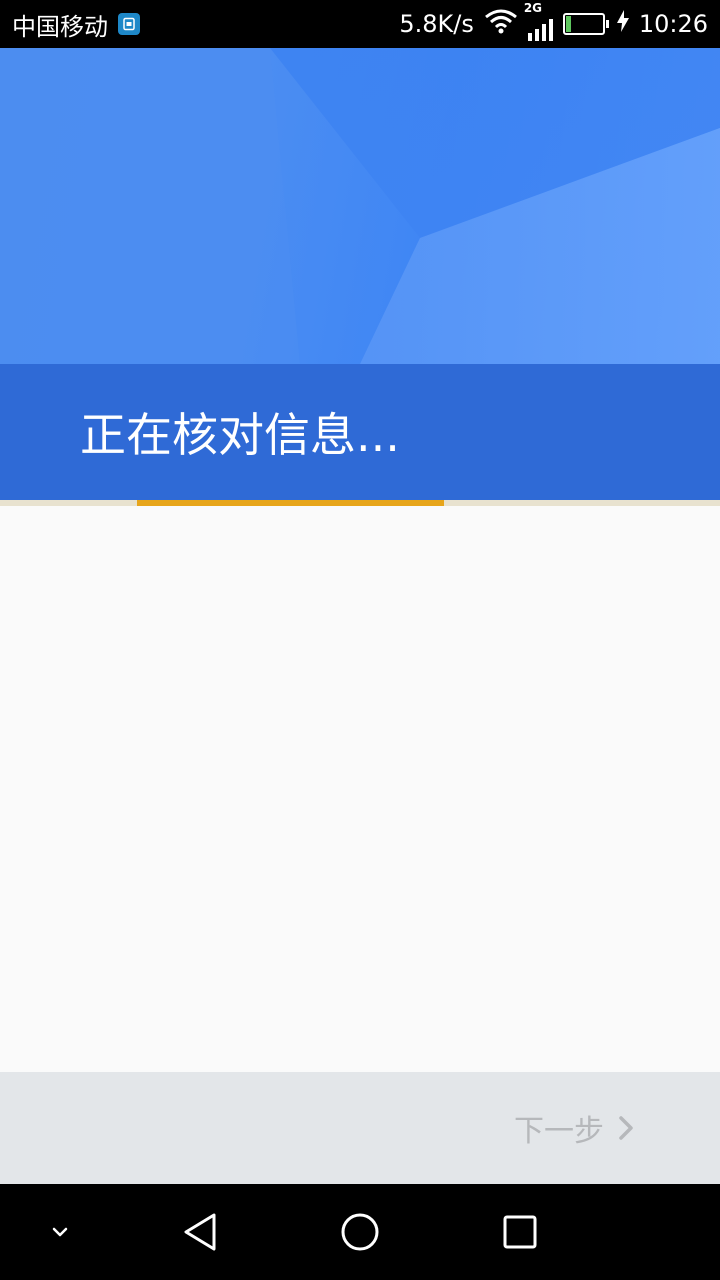  What do you see at coordinates (60, 26) in the screenshot?
I see `carrier-name: 中国移动` at bounding box center [60, 26].